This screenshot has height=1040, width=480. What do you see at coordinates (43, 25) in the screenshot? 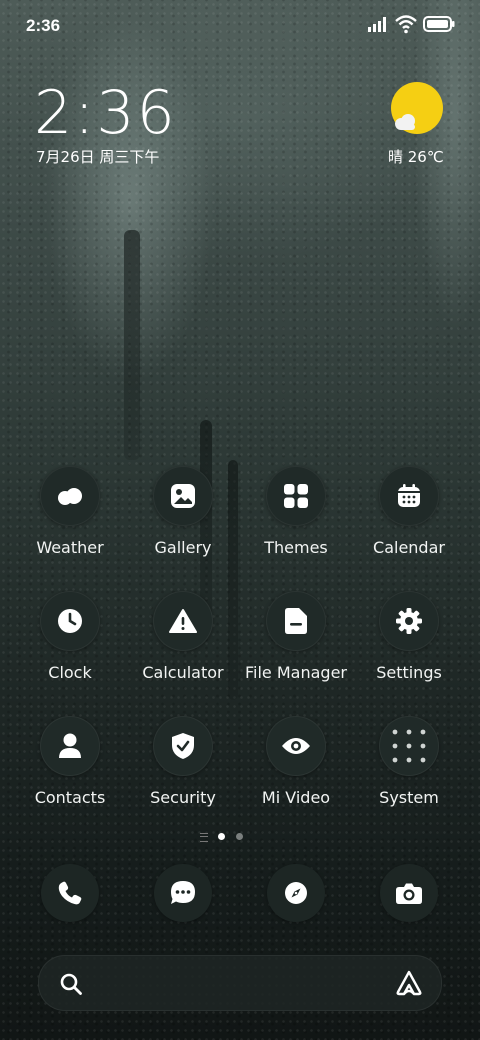
I see `status-time: 2:36` at bounding box center [43, 25].